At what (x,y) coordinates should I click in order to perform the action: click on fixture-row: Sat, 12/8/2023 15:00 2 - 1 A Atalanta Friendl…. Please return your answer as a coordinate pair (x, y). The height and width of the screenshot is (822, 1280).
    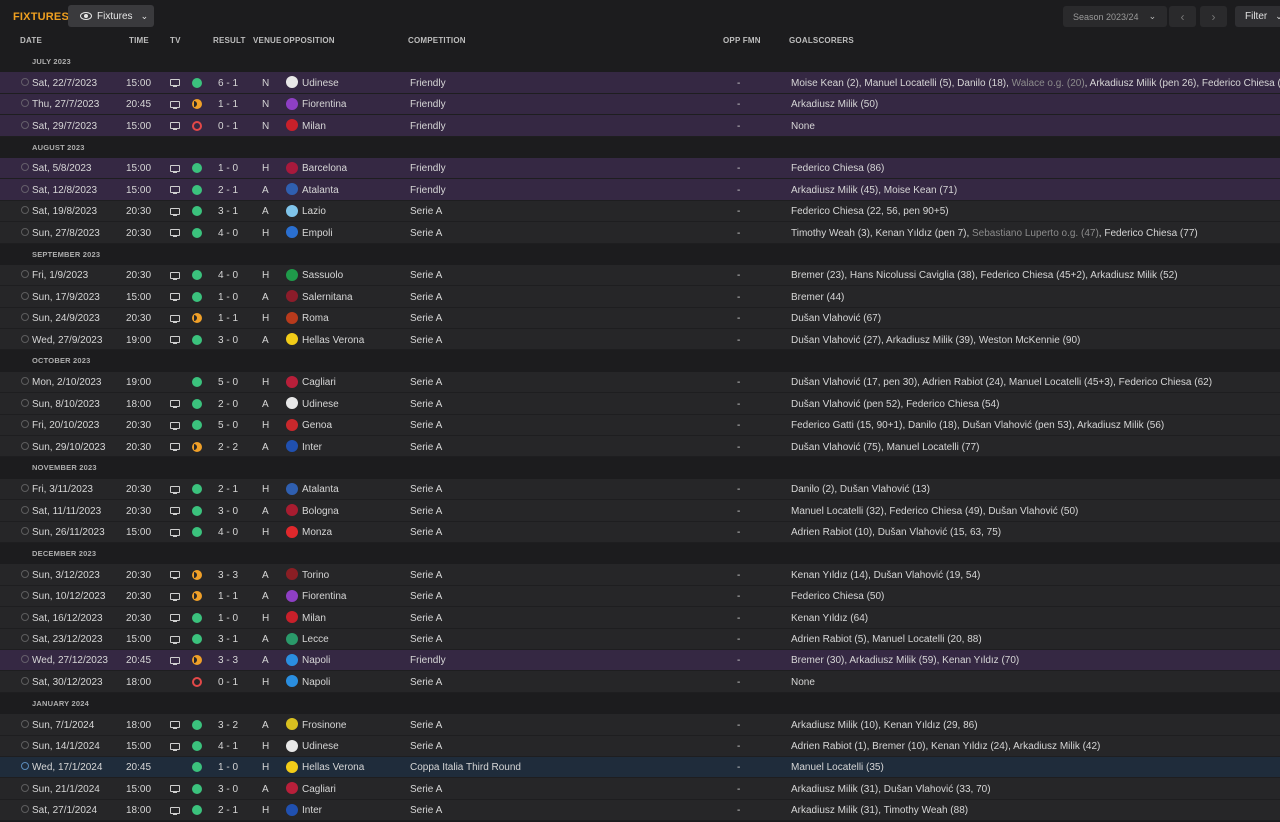
    Looking at the image, I should click on (640, 190).